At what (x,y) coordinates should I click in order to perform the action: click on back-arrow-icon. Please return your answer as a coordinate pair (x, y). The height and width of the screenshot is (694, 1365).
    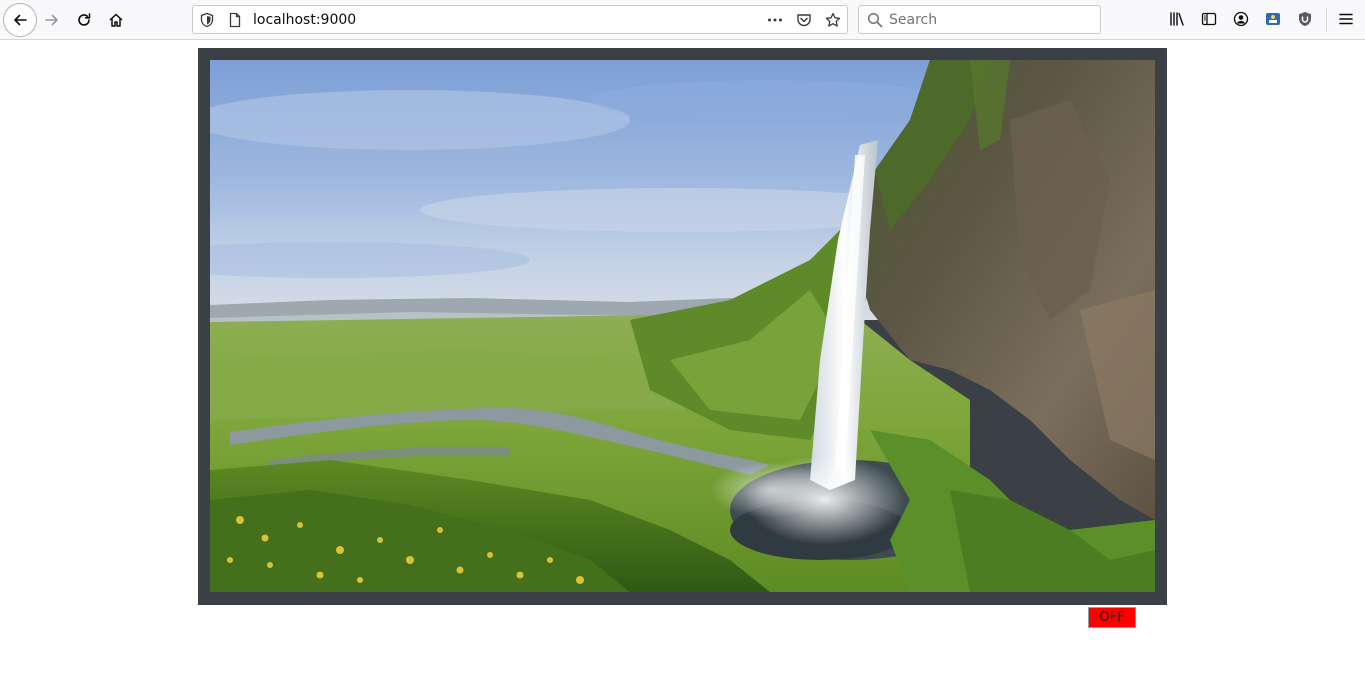
    Looking at the image, I should click on (20, 20).